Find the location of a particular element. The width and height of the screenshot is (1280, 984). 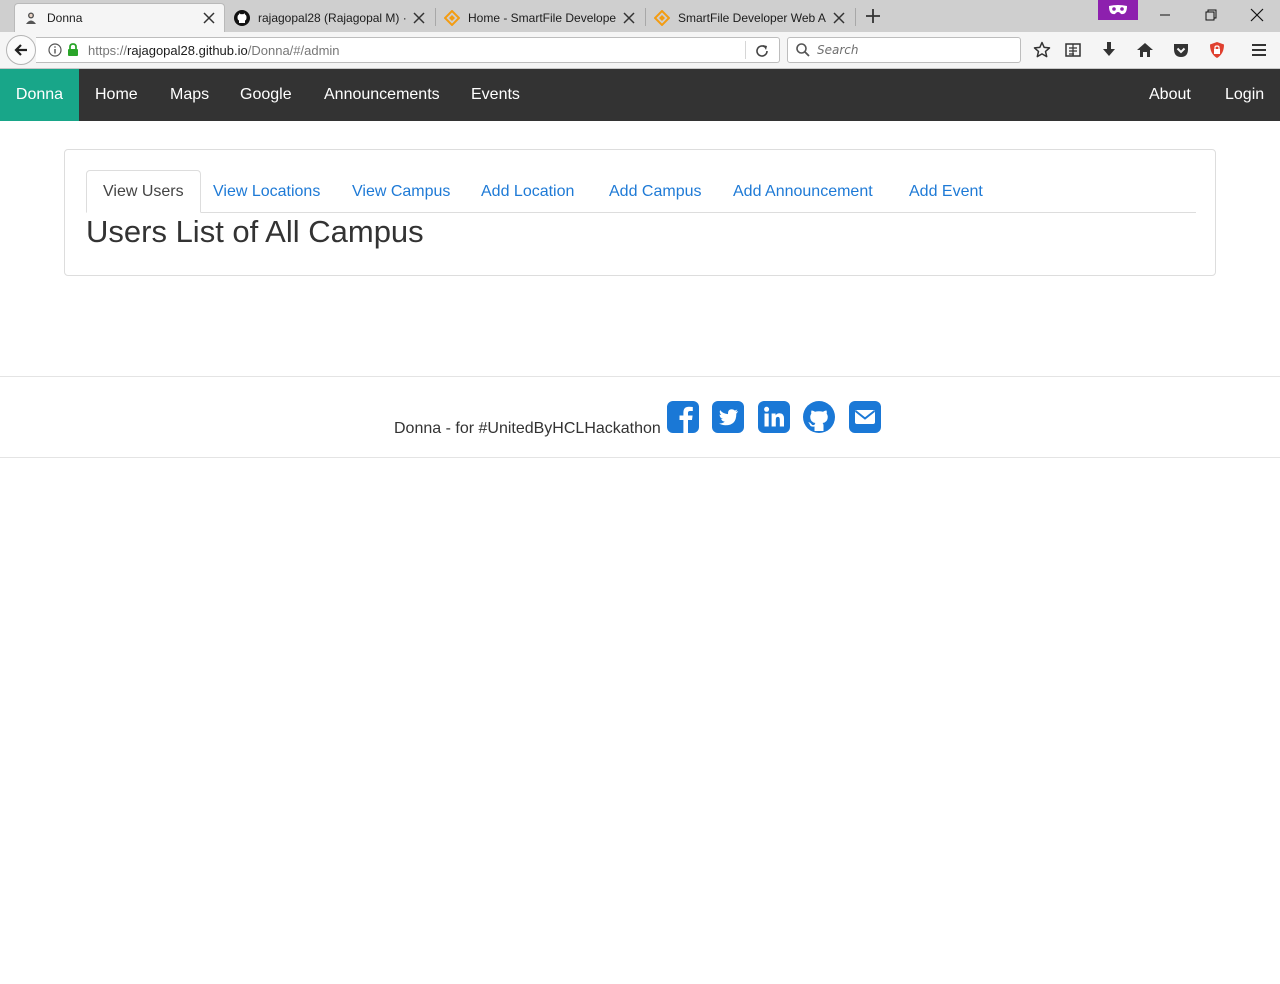

privacy-shield-icon is located at coordinates (1217, 50).